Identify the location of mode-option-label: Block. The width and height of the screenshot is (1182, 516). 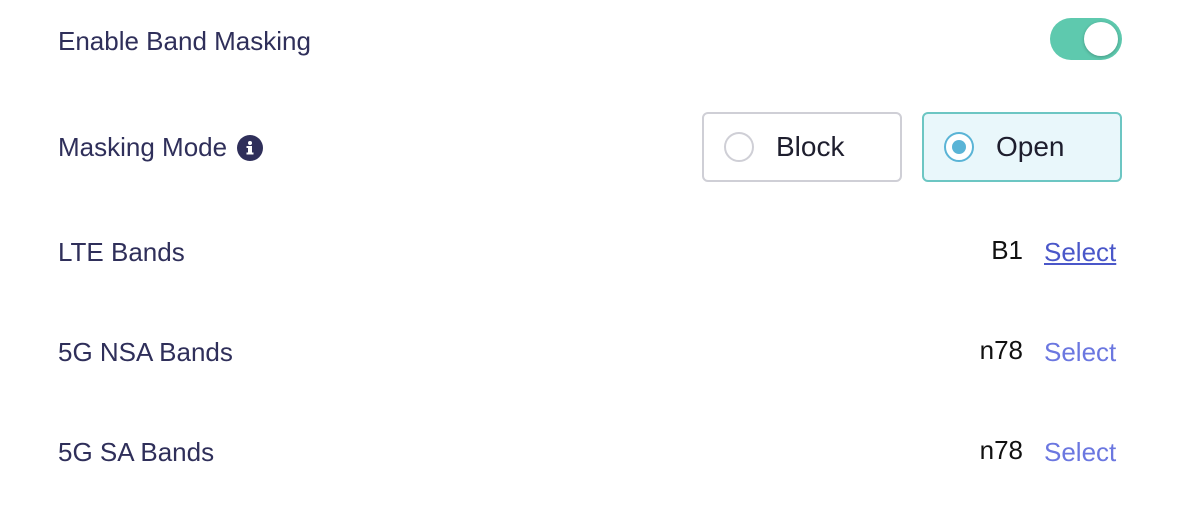
(810, 146).